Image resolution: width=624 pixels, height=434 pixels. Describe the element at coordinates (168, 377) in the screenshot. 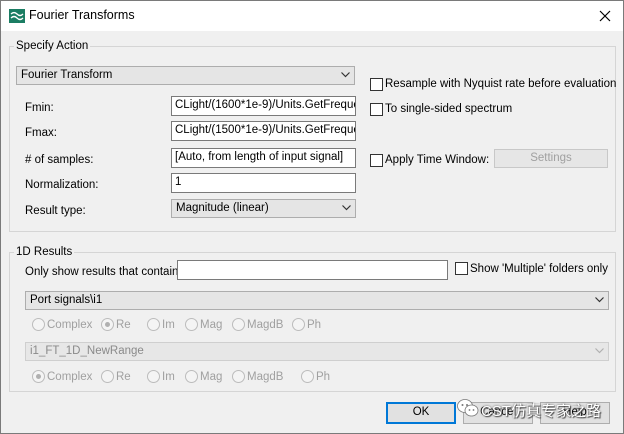

I see `radio-im-bottom-label: Im` at that location.